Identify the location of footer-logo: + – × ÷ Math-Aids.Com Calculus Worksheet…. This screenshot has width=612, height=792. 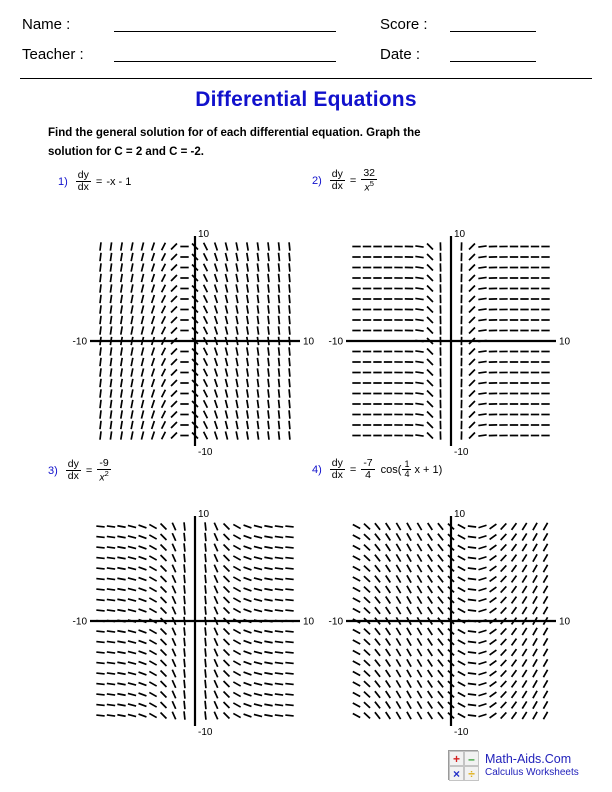
(513, 765).